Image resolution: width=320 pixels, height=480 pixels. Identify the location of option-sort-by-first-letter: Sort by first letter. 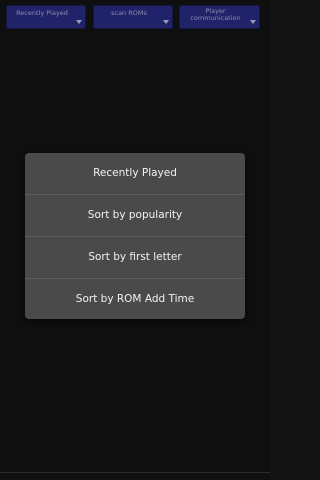
(135, 258).